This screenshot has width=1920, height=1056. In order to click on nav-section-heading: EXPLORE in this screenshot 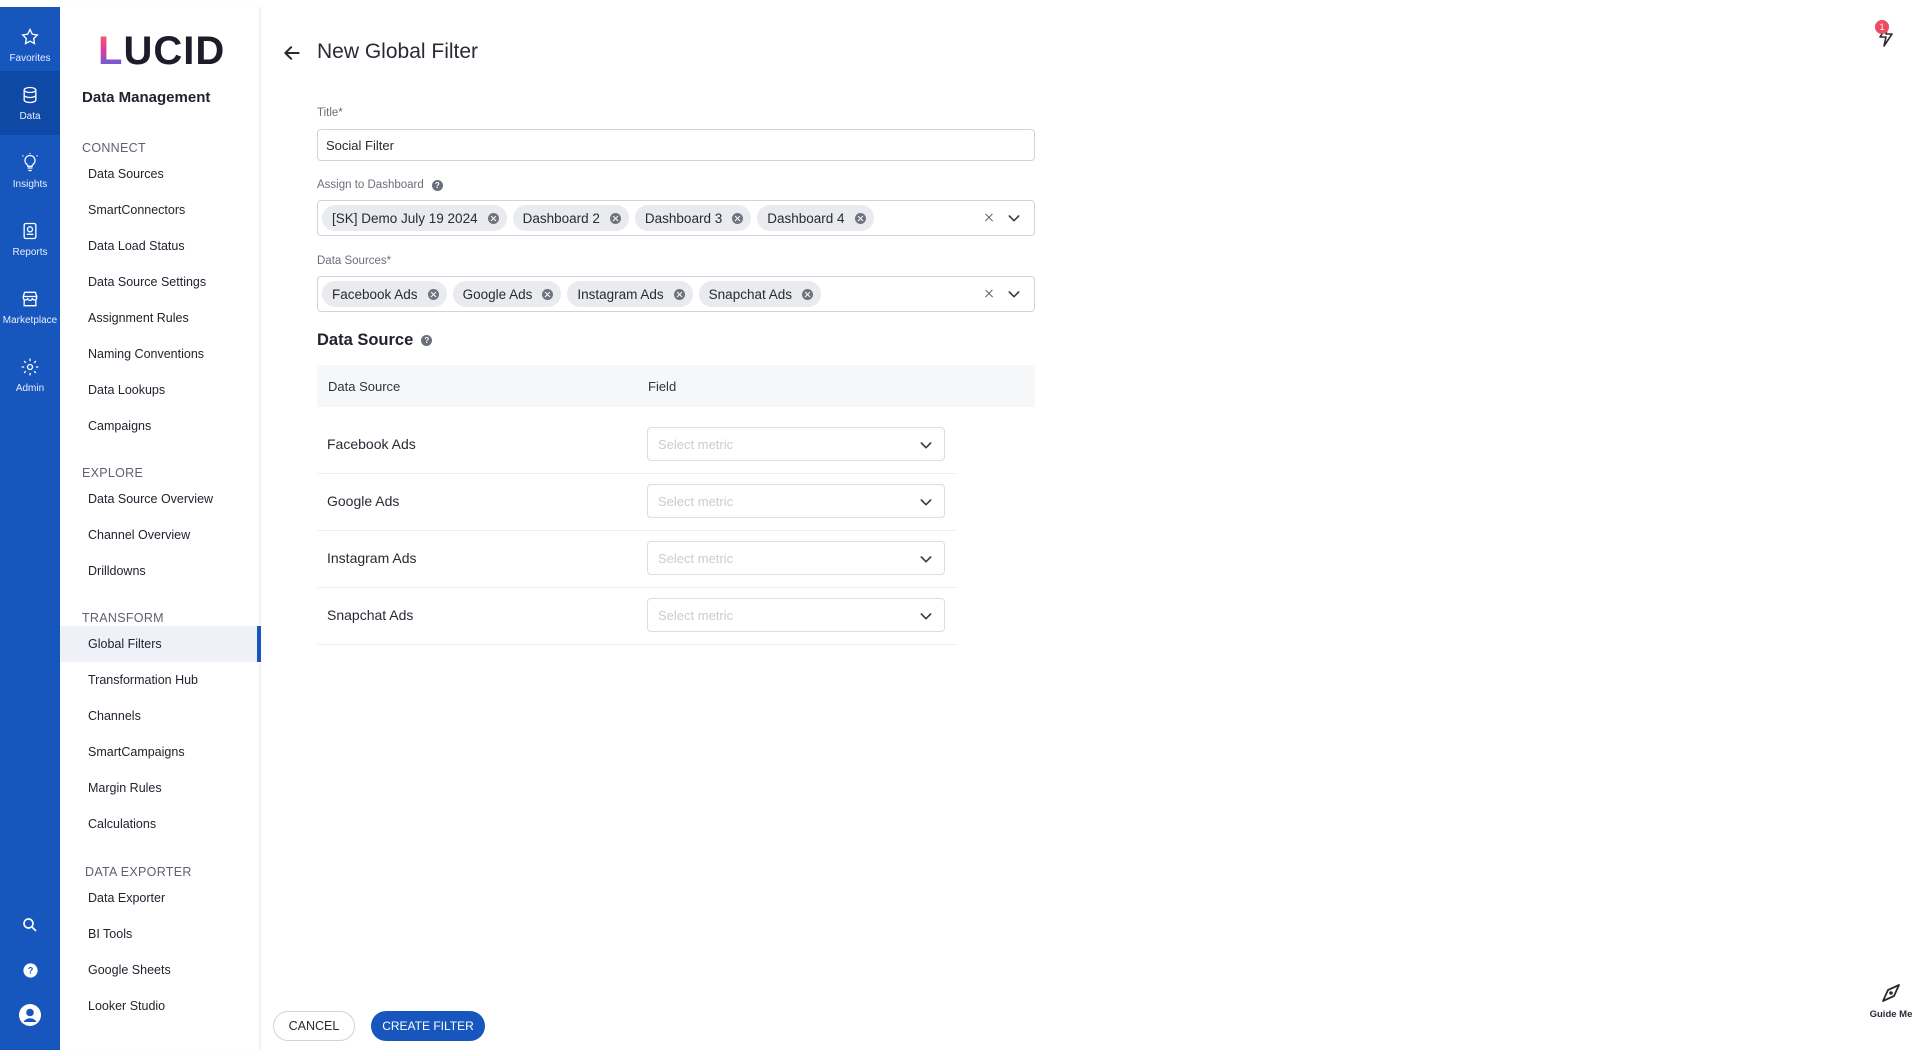, I will do `click(113, 473)`.